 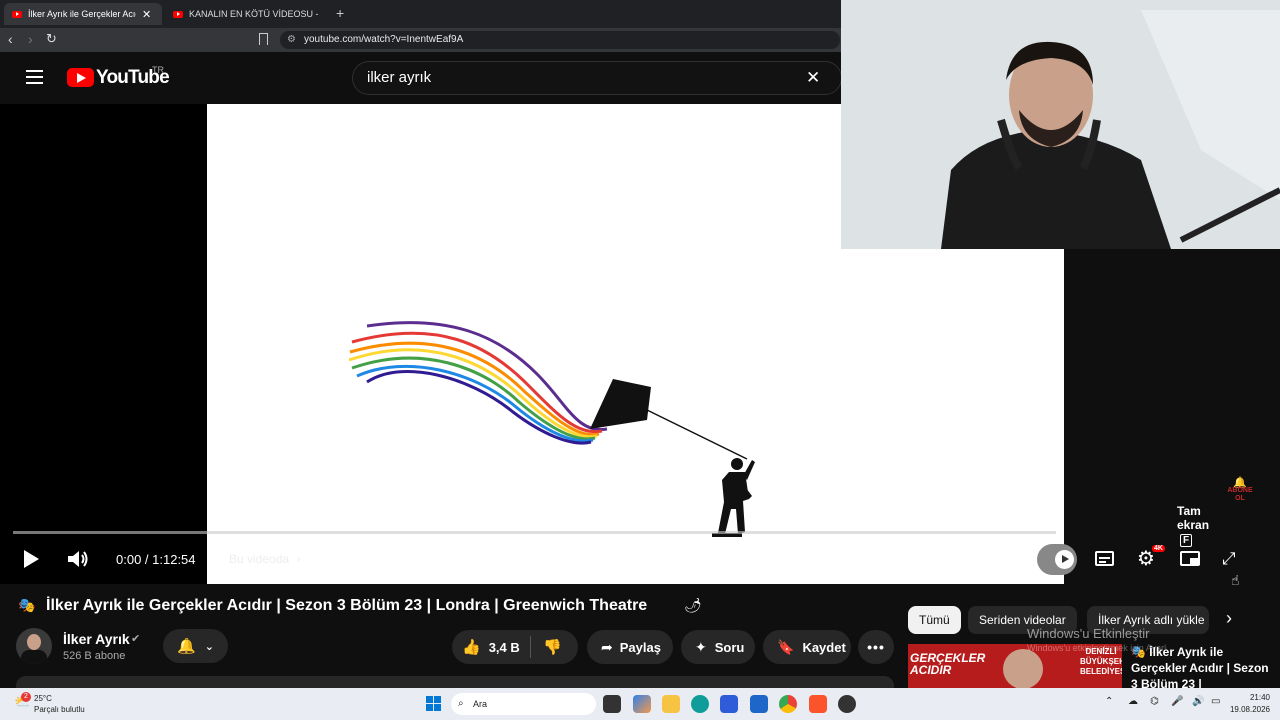 I want to click on ask-button: ✦ Soru, so click(x=718, y=647).